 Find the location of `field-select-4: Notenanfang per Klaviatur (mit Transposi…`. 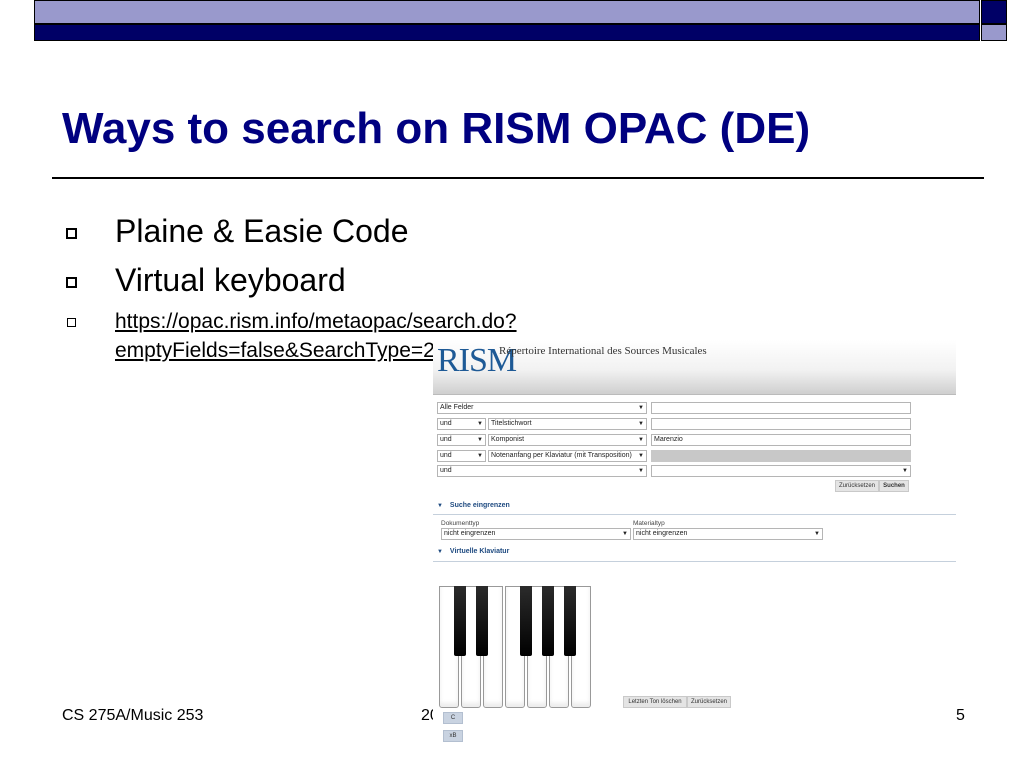

field-select-4: Notenanfang per Klaviatur (mit Transposi… is located at coordinates (567, 456).